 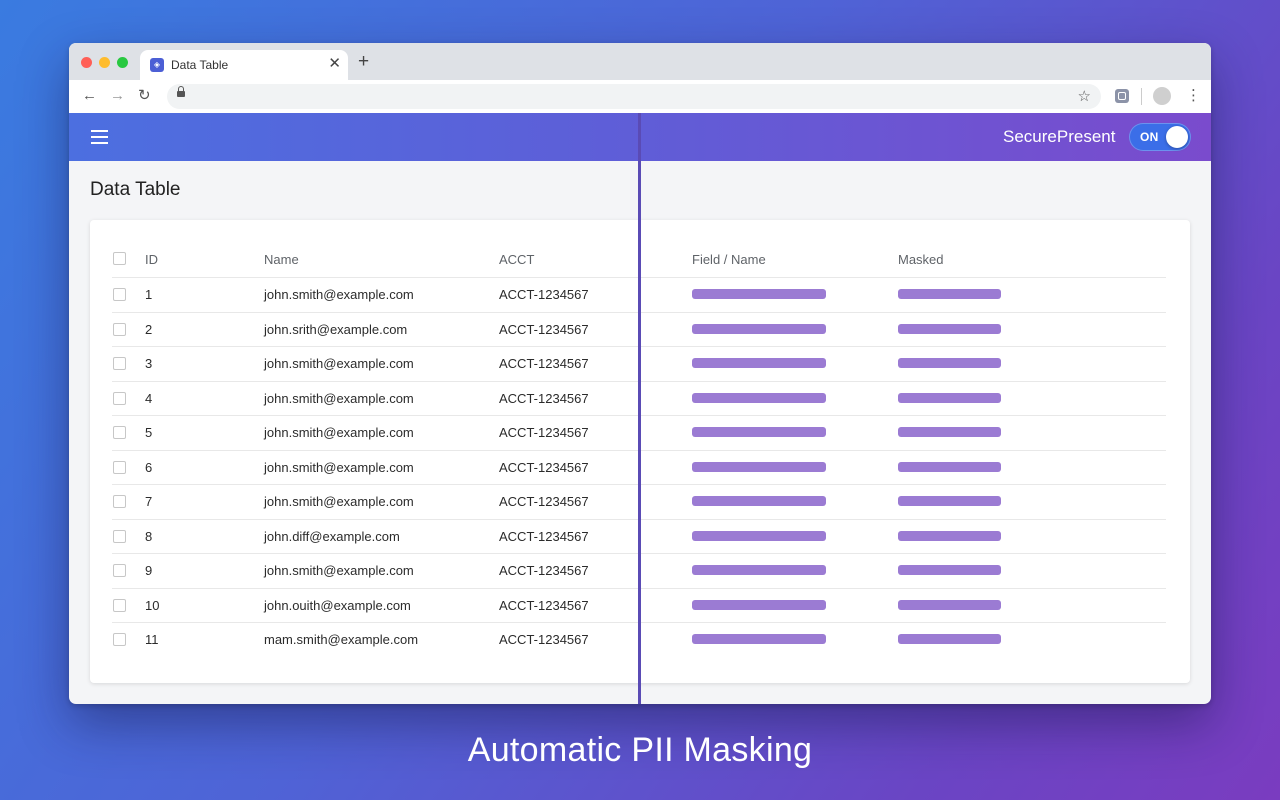 What do you see at coordinates (149, 467) in the screenshot?
I see `cell-id: 6` at bounding box center [149, 467].